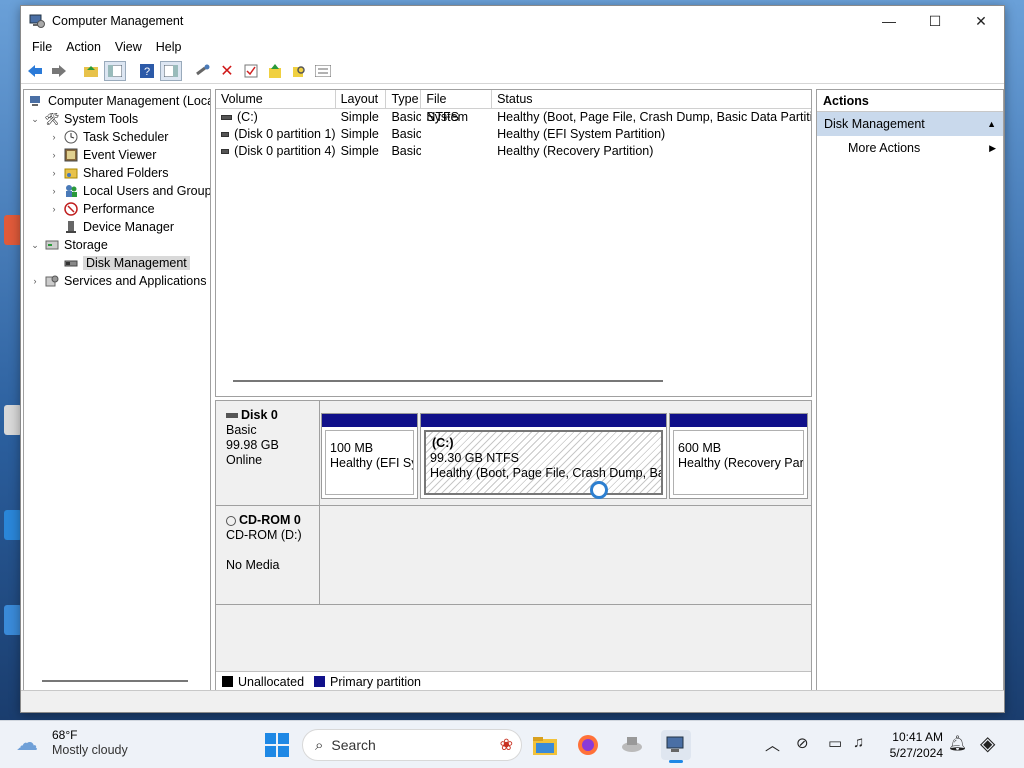  I want to click on menu-view: View, so click(128, 47).